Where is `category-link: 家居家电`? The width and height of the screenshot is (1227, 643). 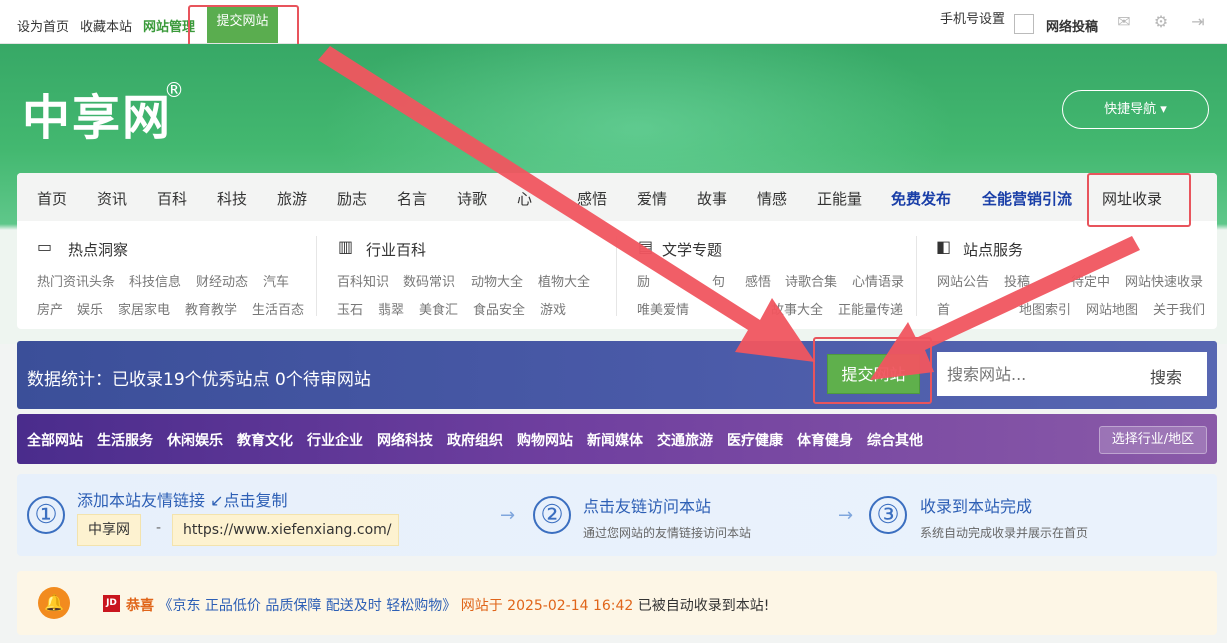 category-link: 家居家电 is located at coordinates (144, 308).